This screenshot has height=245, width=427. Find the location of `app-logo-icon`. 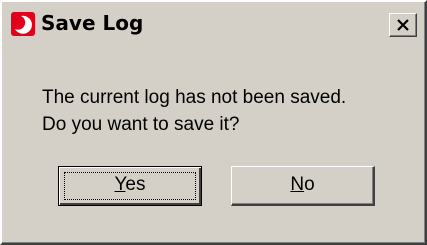

app-logo-icon is located at coordinates (23, 24).